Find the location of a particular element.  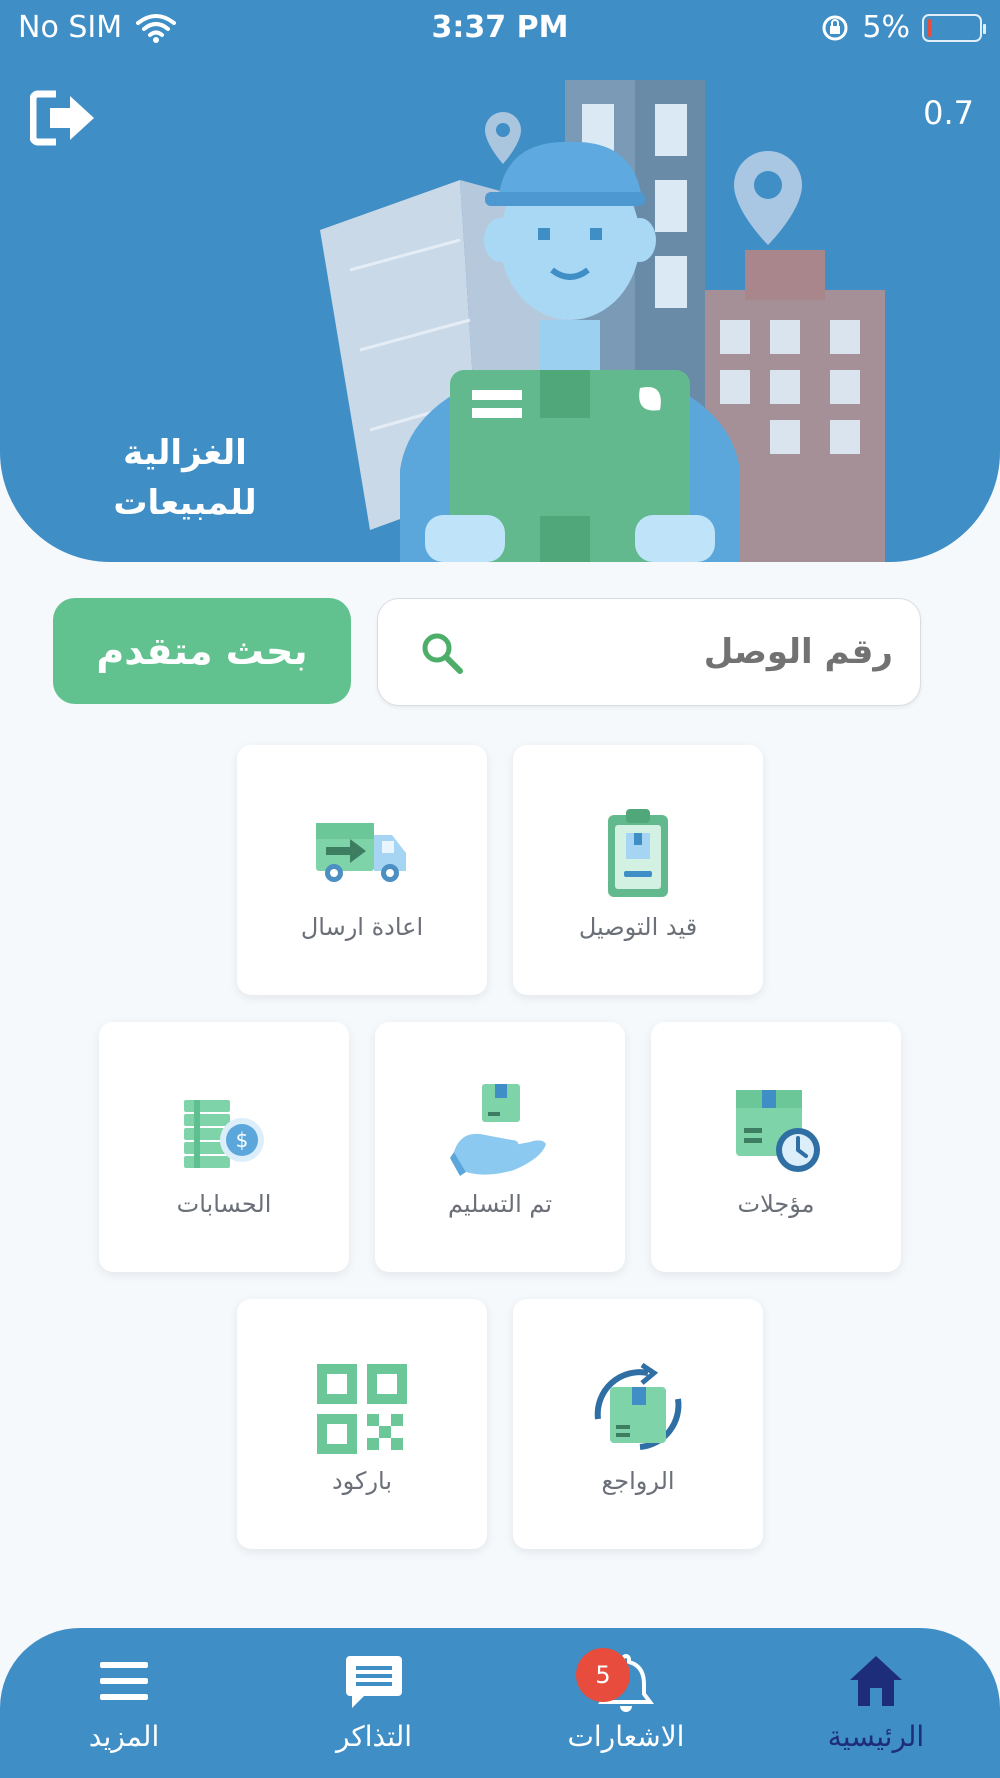

clipboard-icon is located at coordinates (638, 853).